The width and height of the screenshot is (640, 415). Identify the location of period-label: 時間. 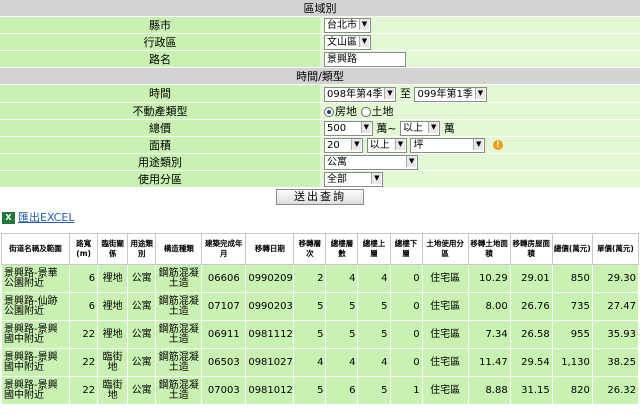
(160, 93).